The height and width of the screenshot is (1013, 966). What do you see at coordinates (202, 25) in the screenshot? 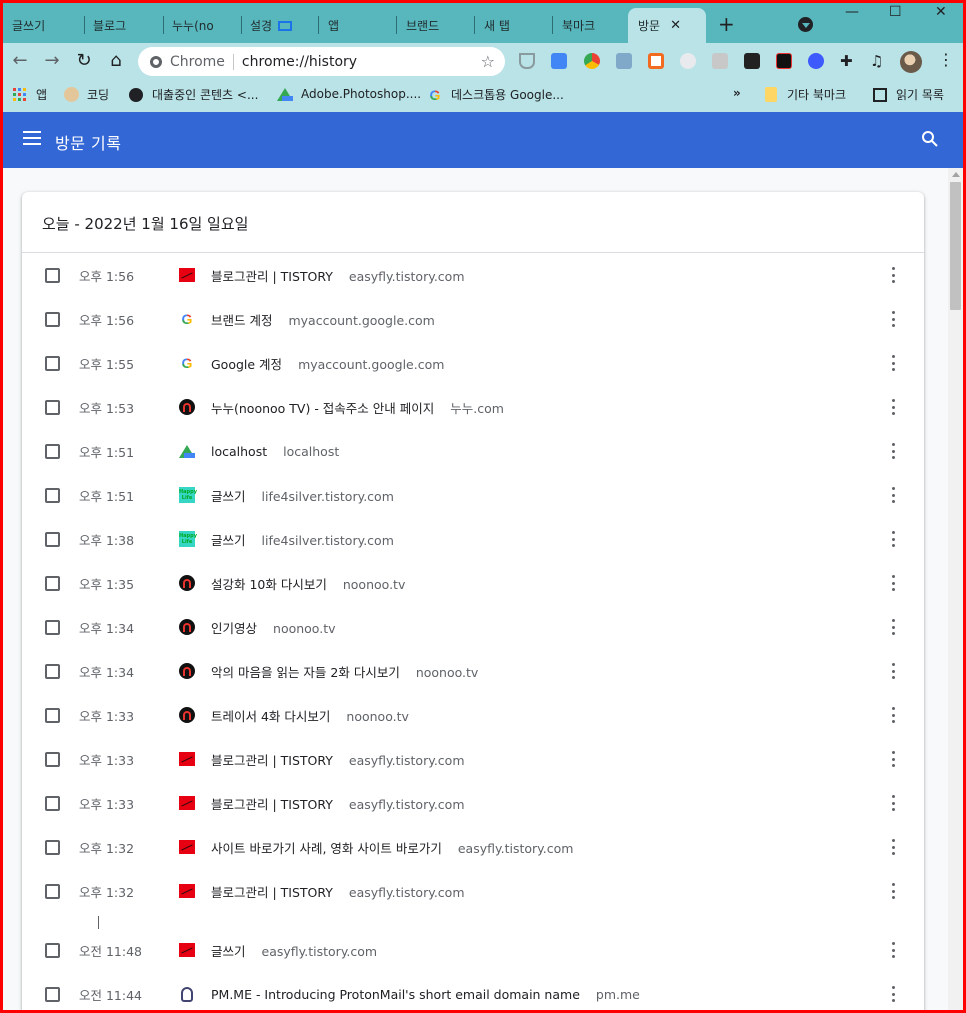
I see `tab-noonoo: 누누(no` at bounding box center [202, 25].